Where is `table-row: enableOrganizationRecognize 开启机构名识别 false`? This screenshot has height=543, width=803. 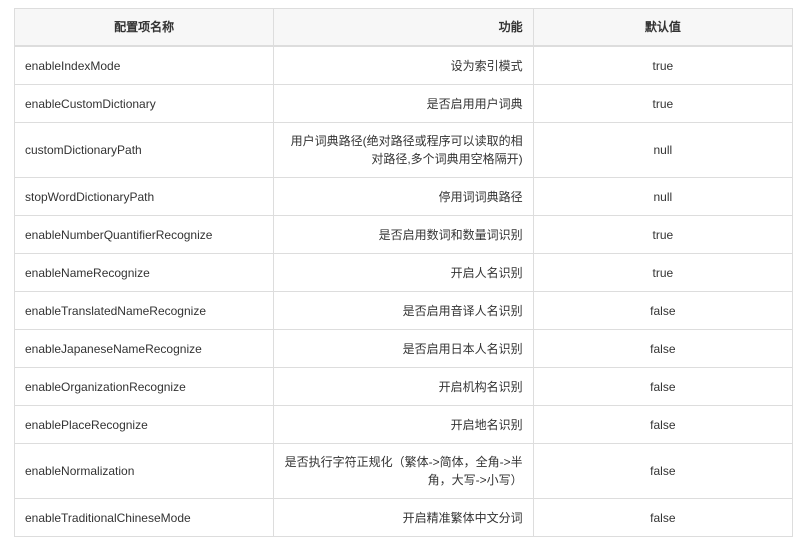 table-row: enableOrganizationRecognize 开启机构名识别 false is located at coordinates (403, 386).